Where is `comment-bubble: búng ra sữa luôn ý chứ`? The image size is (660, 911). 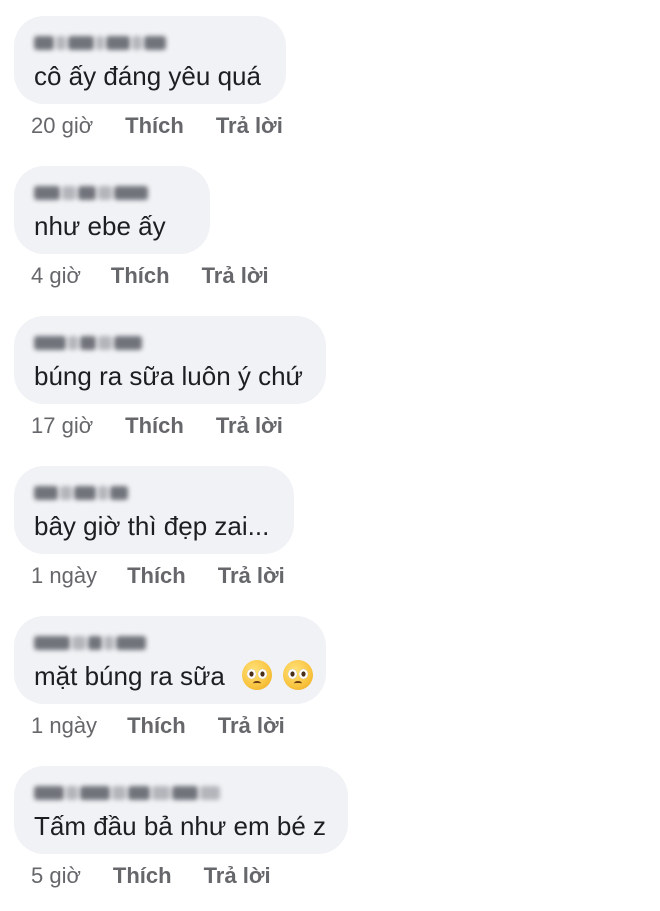
comment-bubble: búng ra sữa luôn ý chứ is located at coordinates (170, 360).